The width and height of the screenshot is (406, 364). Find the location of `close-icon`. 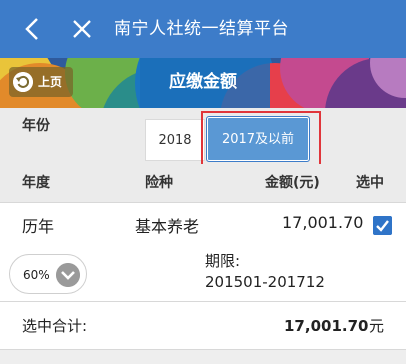

close-icon is located at coordinates (82, 29).